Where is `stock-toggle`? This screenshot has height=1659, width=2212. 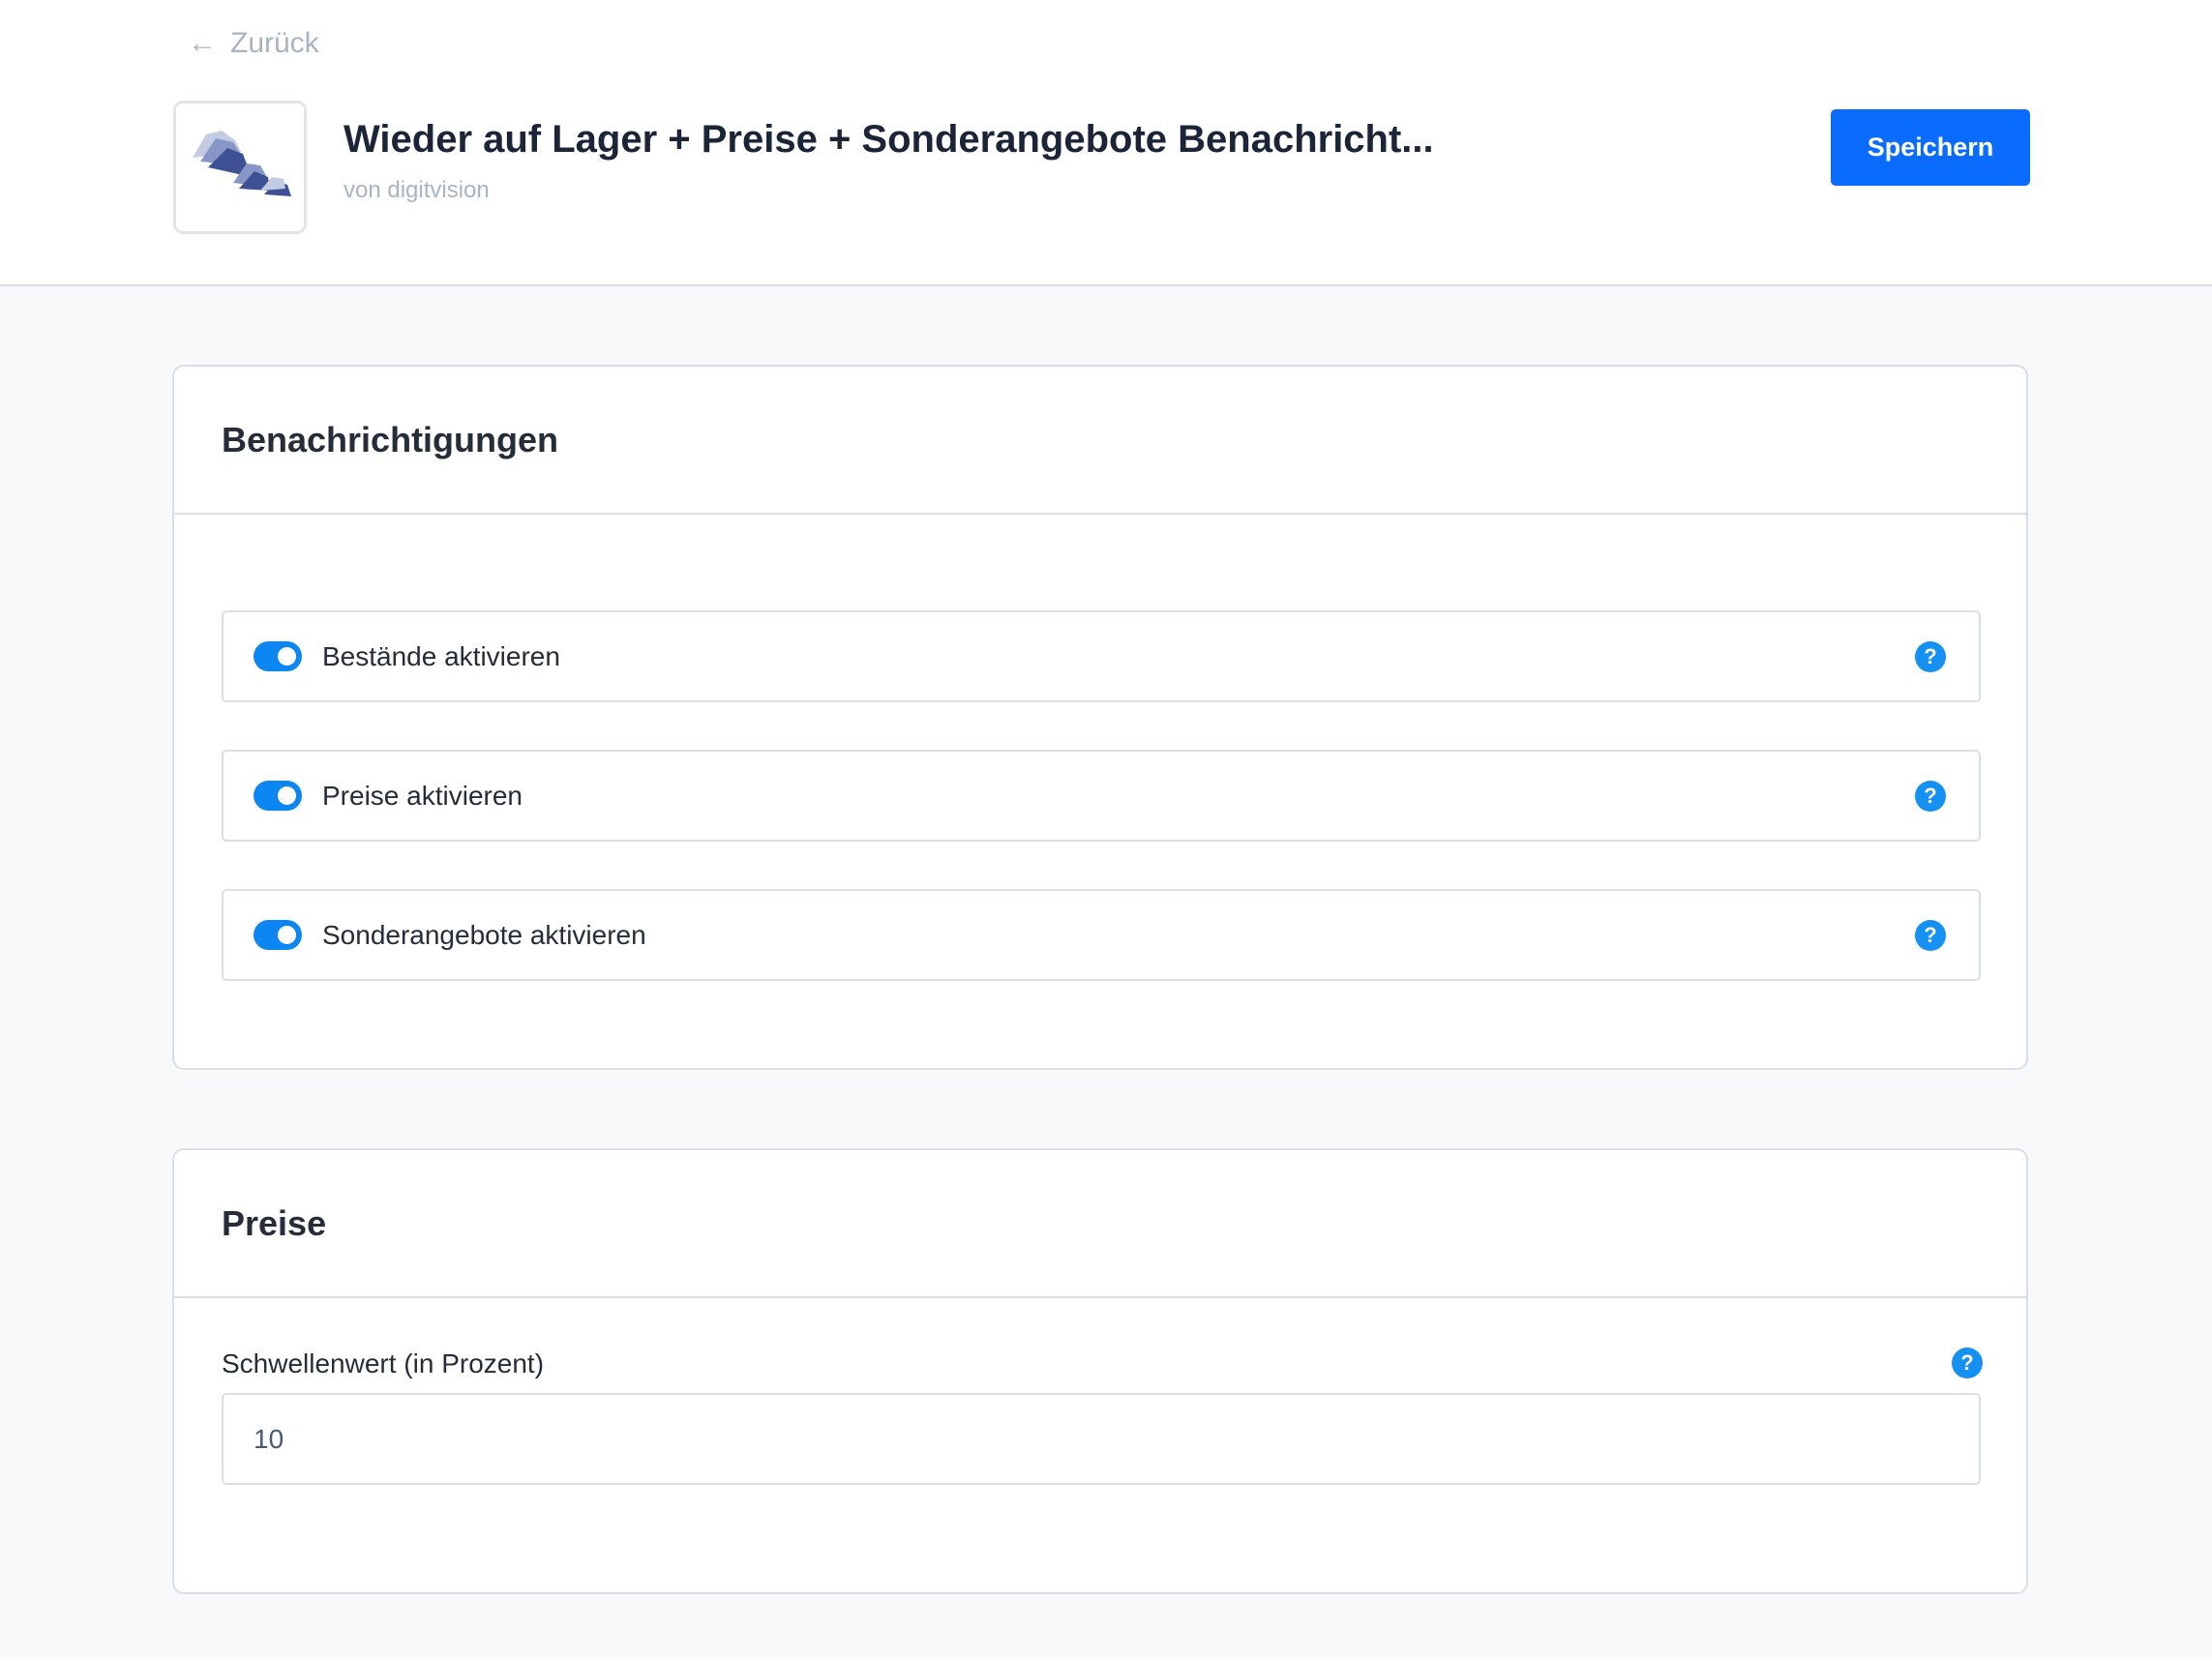
stock-toggle is located at coordinates (278, 656).